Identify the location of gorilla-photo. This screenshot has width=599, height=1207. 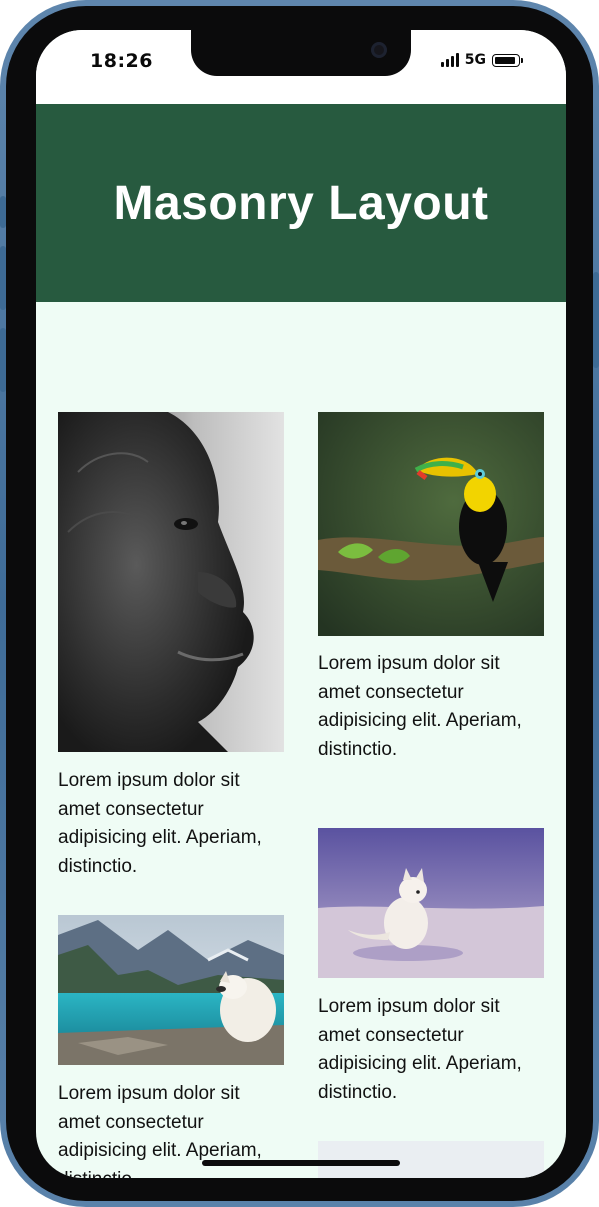
(171, 582).